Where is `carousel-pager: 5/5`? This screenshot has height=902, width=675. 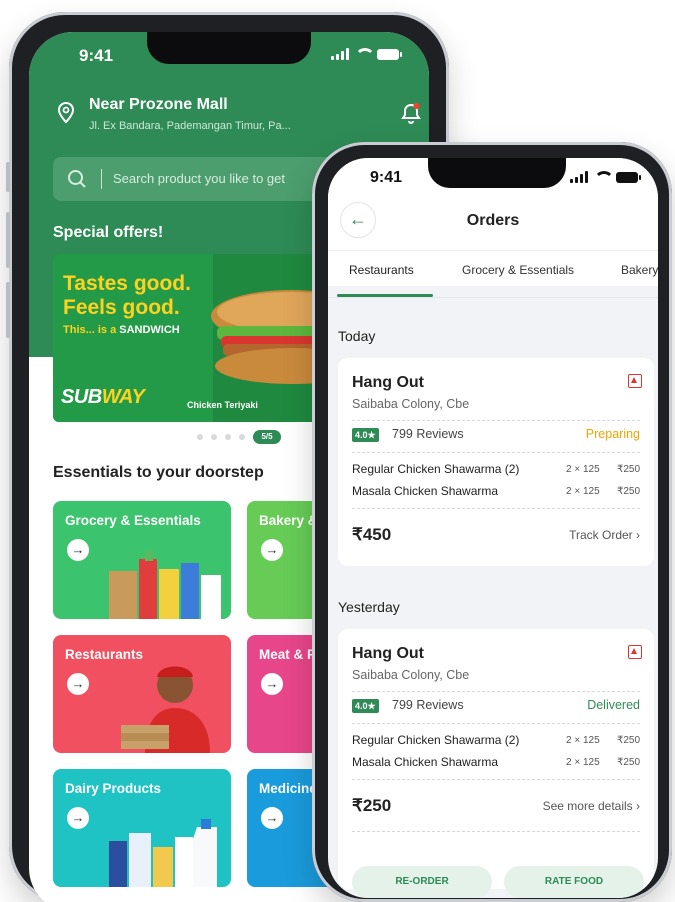
carousel-pager: 5/5 is located at coordinates (239, 437).